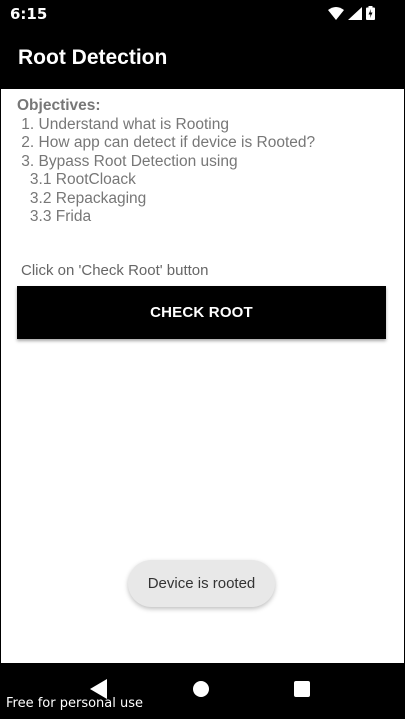 This screenshot has width=405, height=719. What do you see at coordinates (202, 14) in the screenshot?
I see `status-bar: 6:15` at bounding box center [202, 14].